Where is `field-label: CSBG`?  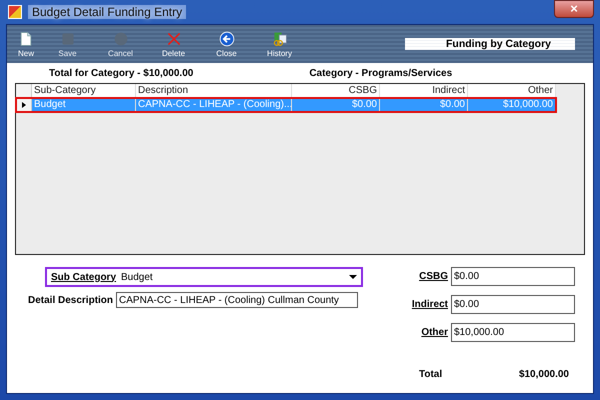
field-label: CSBG is located at coordinates (433, 276).